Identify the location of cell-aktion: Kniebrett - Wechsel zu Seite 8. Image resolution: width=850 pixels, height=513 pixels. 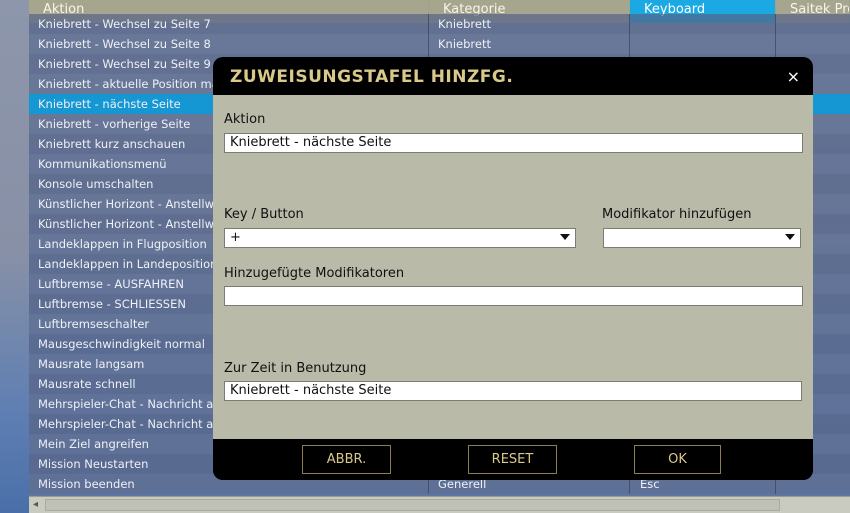
(229, 44).